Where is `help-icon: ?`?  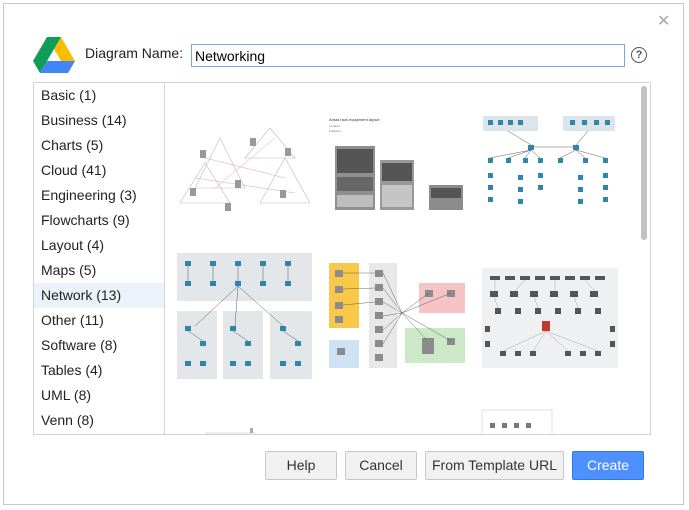
help-icon: ? is located at coordinates (639, 55).